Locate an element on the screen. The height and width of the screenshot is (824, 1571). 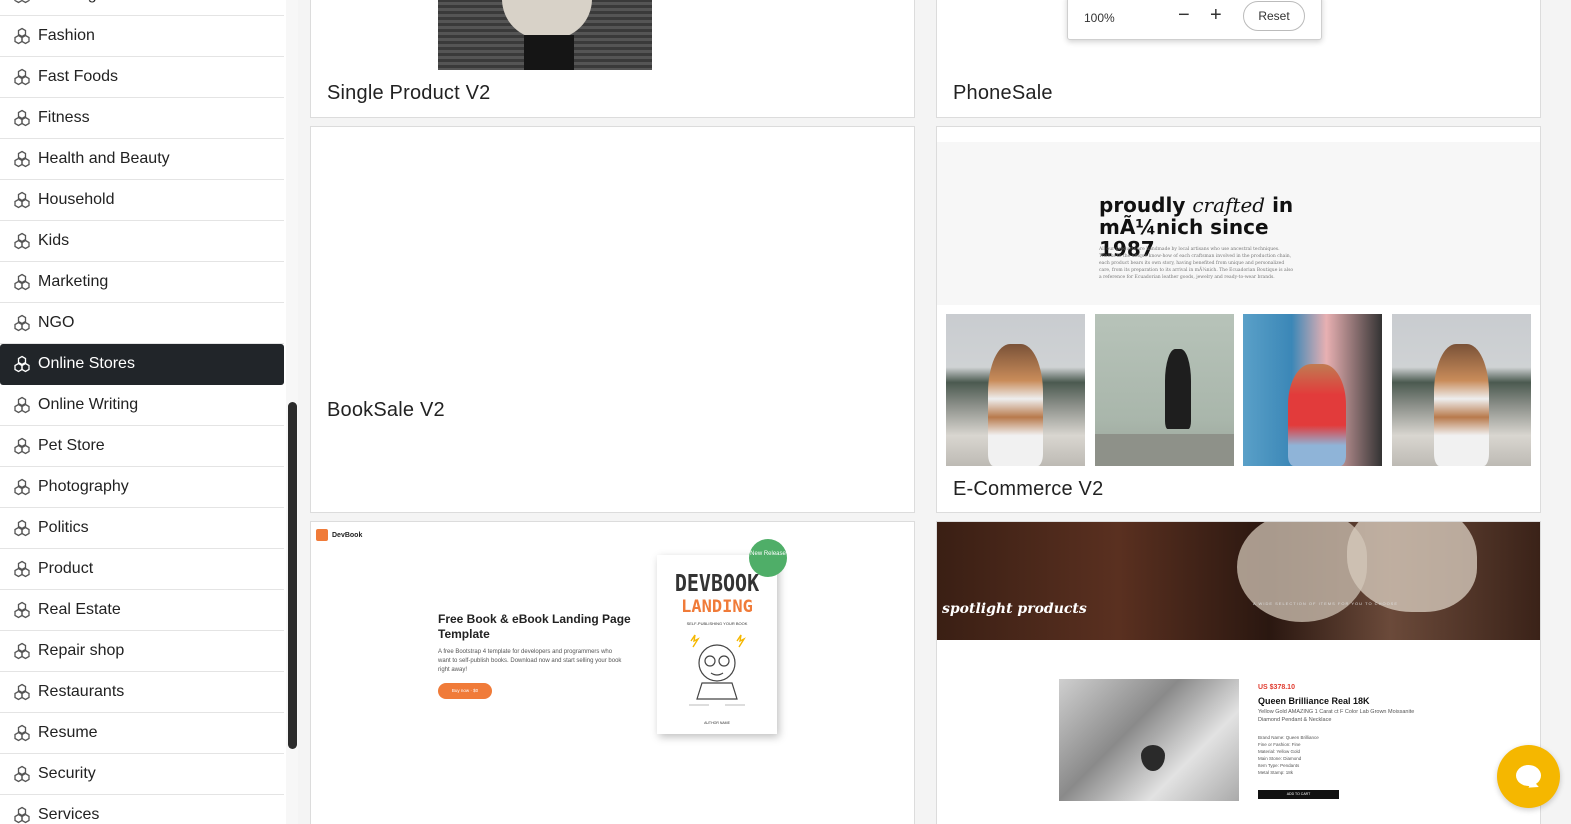
sidebar-item-online-stores: Online Stores is located at coordinates (142, 364).